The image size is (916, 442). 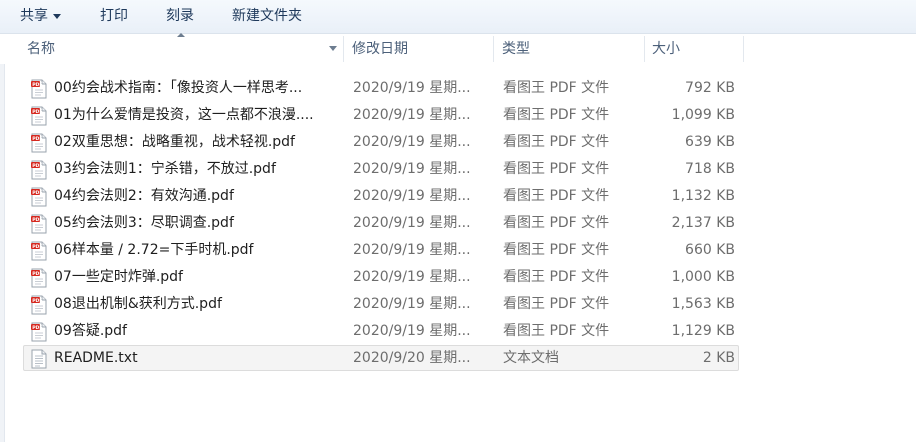 I want to click on column-header-type: 类型, so click(x=572, y=49).